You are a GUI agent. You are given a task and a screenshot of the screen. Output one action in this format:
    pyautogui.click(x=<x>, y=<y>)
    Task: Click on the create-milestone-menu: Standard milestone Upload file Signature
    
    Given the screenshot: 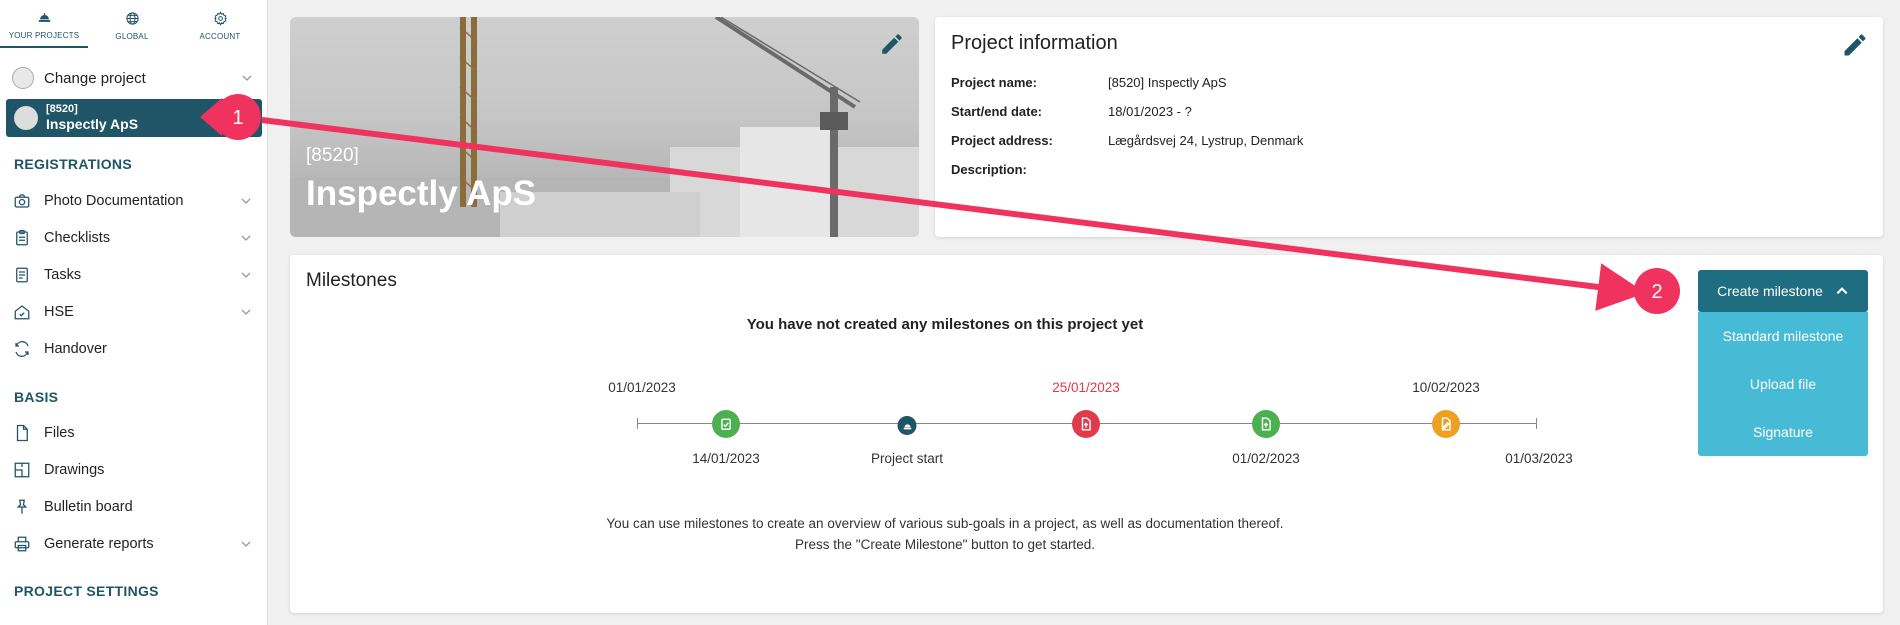 What is the action you would take?
    pyautogui.click(x=1783, y=384)
    